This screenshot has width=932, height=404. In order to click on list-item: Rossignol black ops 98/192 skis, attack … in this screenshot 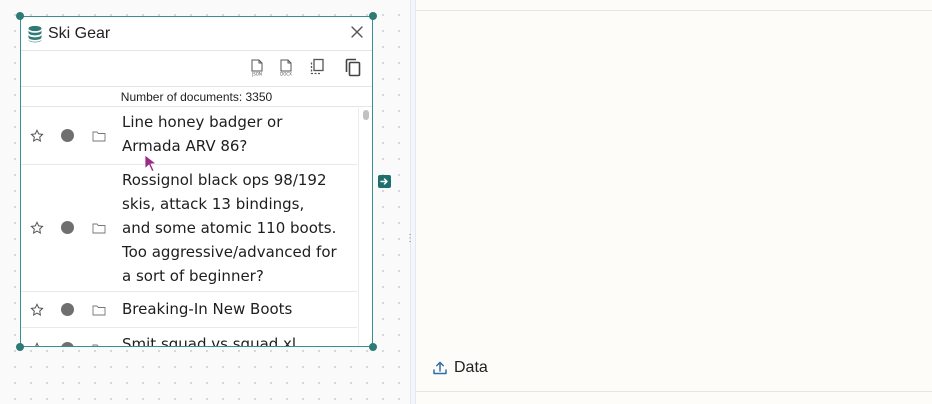, I will do `click(189, 228)`.